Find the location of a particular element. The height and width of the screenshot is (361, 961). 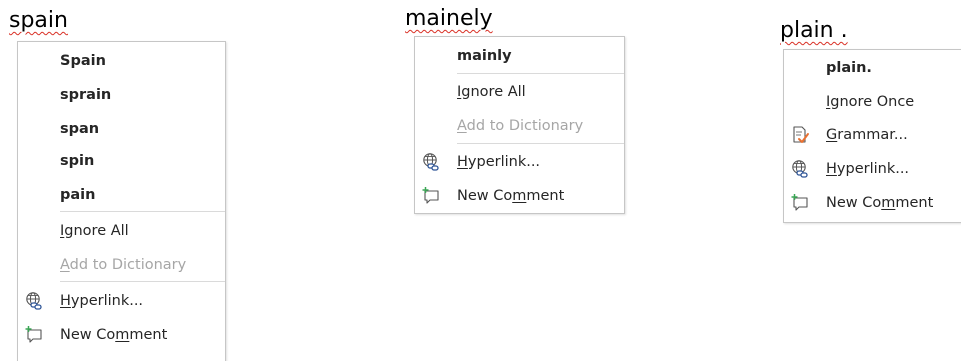

suggestion-spain: Spain is located at coordinates (121, 61).